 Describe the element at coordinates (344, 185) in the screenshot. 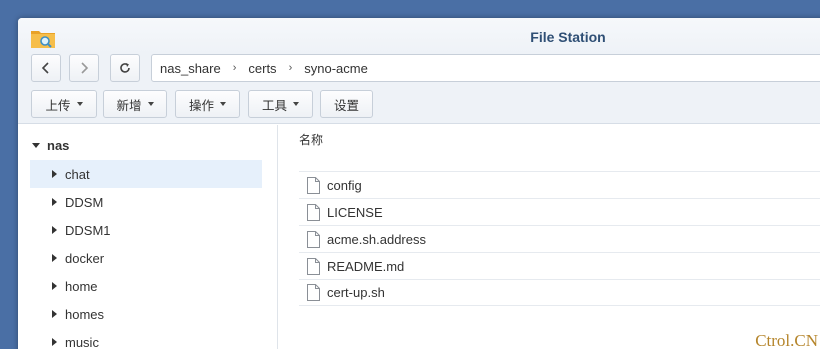

I see `file-name: config` at that location.